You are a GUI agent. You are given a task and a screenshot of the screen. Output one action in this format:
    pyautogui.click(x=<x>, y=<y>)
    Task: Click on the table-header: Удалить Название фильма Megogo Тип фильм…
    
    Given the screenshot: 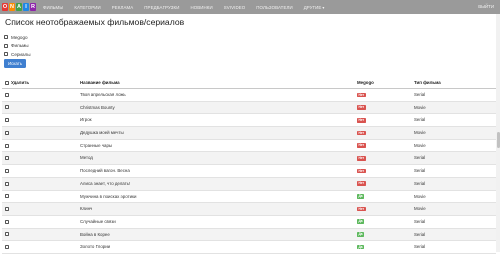 What is the action you would take?
    pyautogui.click(x=249, y=83)
    